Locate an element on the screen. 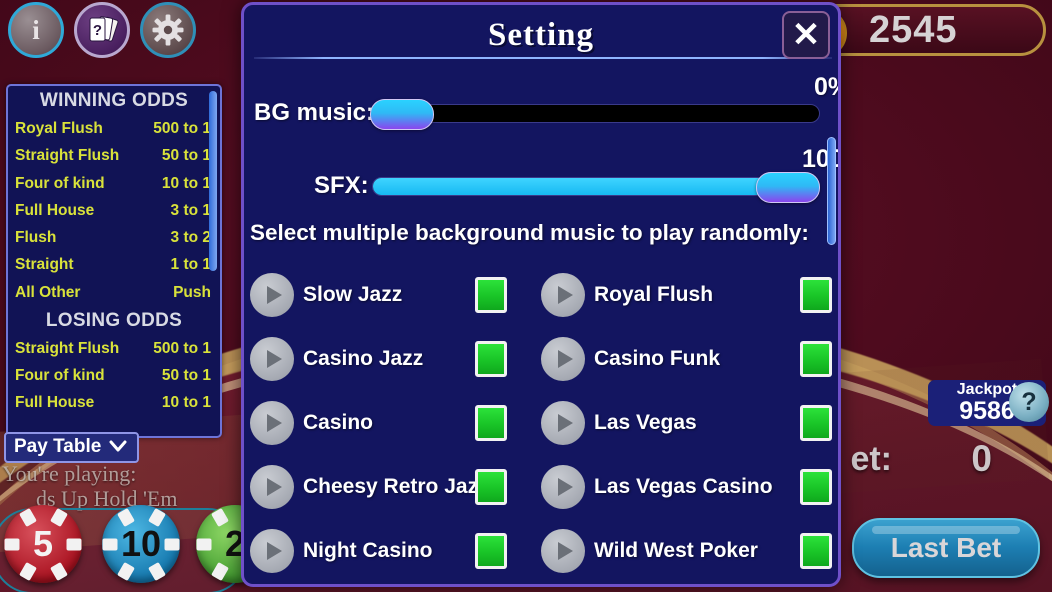  table-row: Flush 3 to 2 is located at coordinates (114, 237).